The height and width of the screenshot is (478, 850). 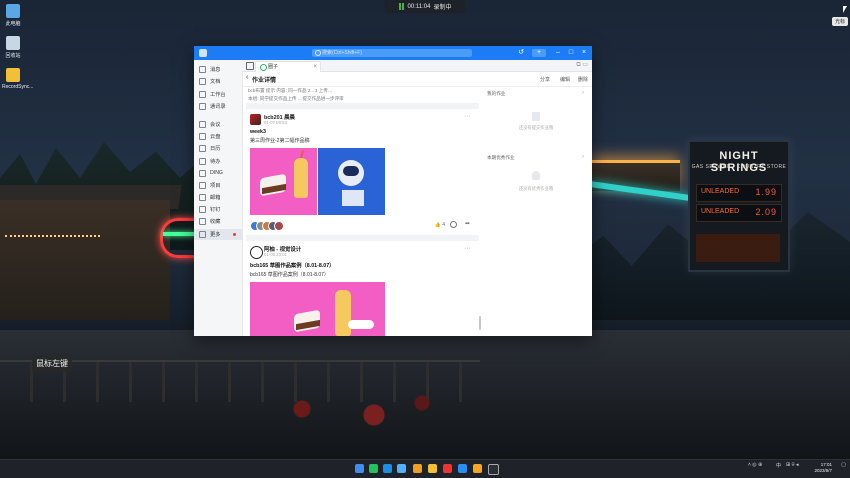 I want to click on comment-icon, so click(x=453, y=224).